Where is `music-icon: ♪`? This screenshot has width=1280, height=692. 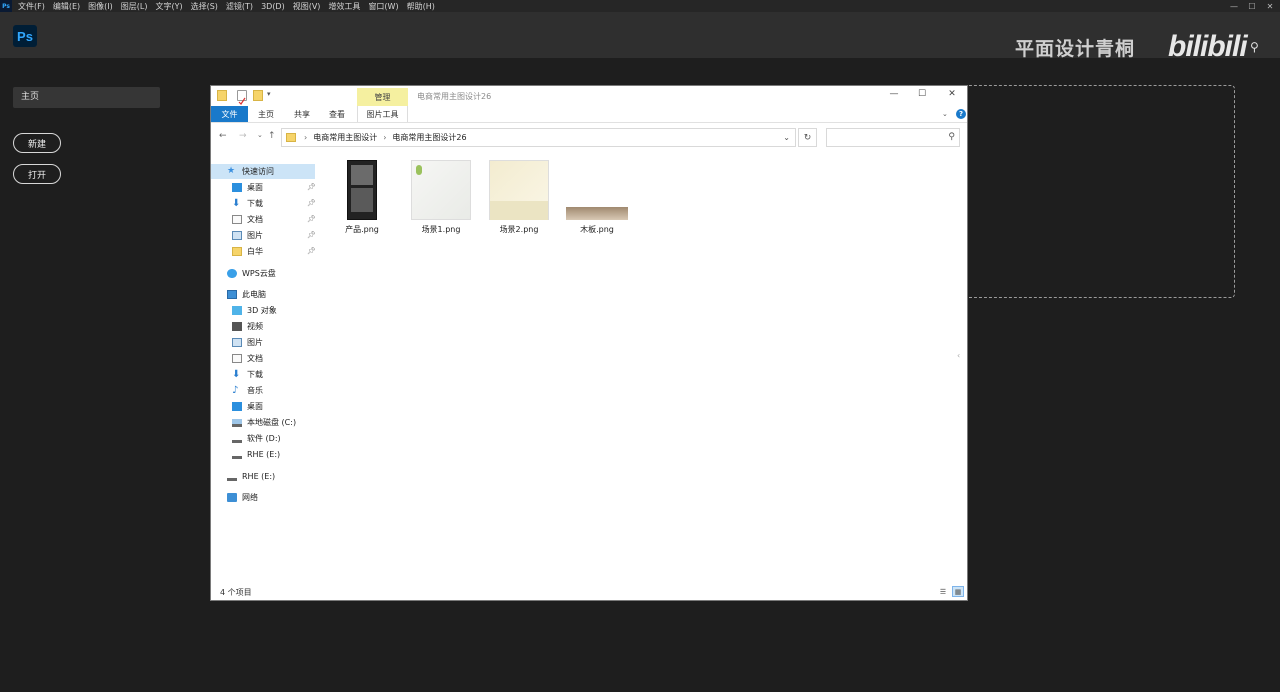
music-icon: ♪ is located at coordinates (235, 390).